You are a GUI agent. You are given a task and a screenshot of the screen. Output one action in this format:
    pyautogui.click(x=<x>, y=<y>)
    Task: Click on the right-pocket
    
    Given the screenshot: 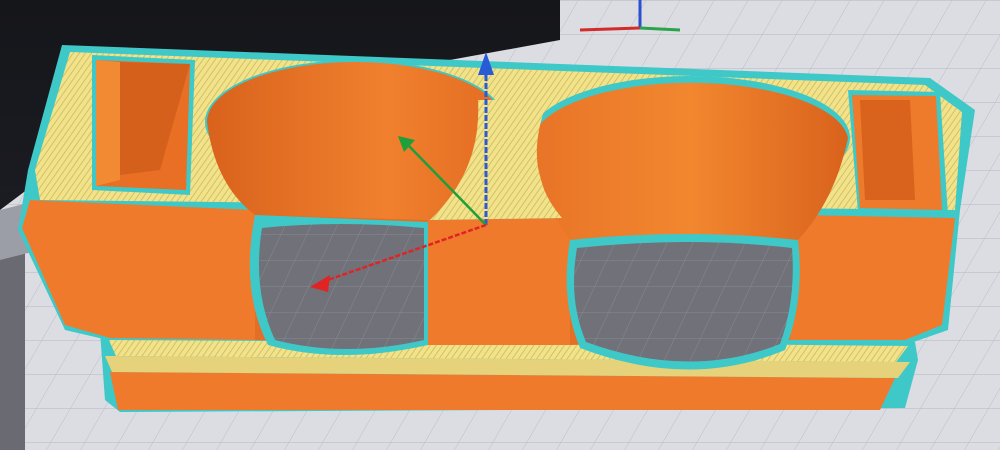 What is the action you would take?
    pyautogui.click(x=898, y=152)
    